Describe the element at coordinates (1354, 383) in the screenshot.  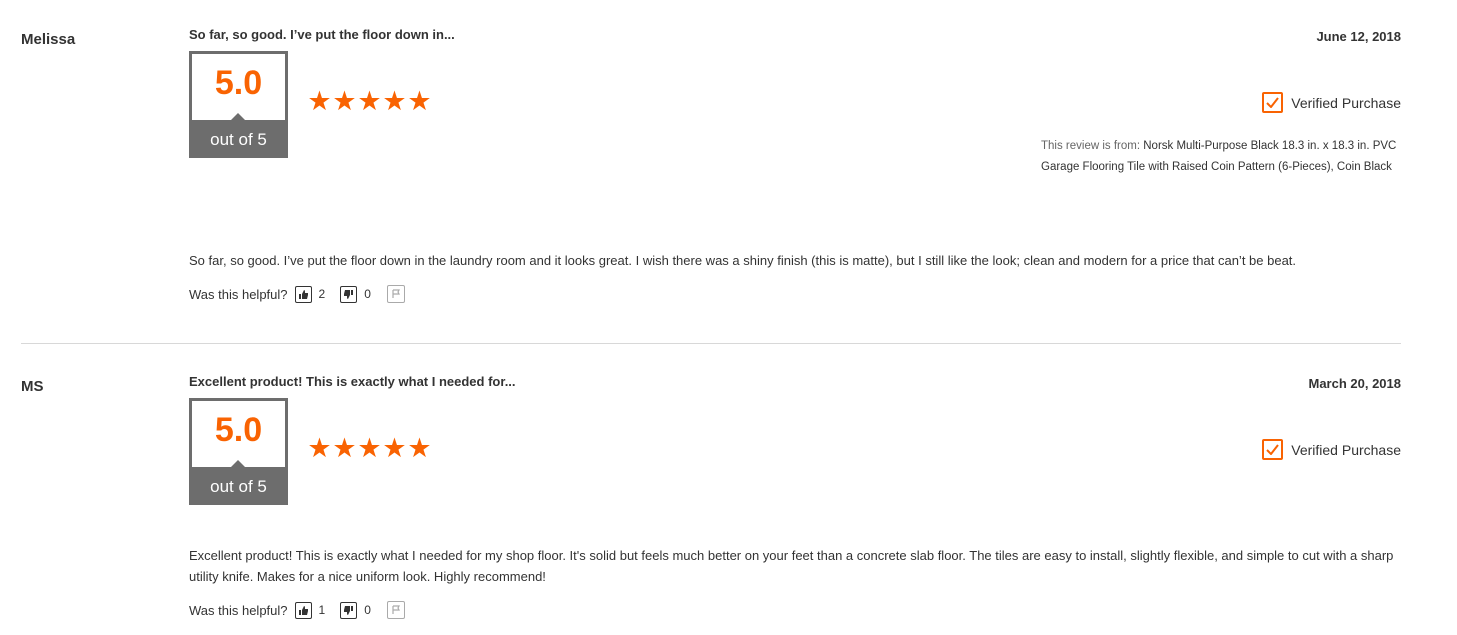
I see `review-date: March 20, 2018` at that location.